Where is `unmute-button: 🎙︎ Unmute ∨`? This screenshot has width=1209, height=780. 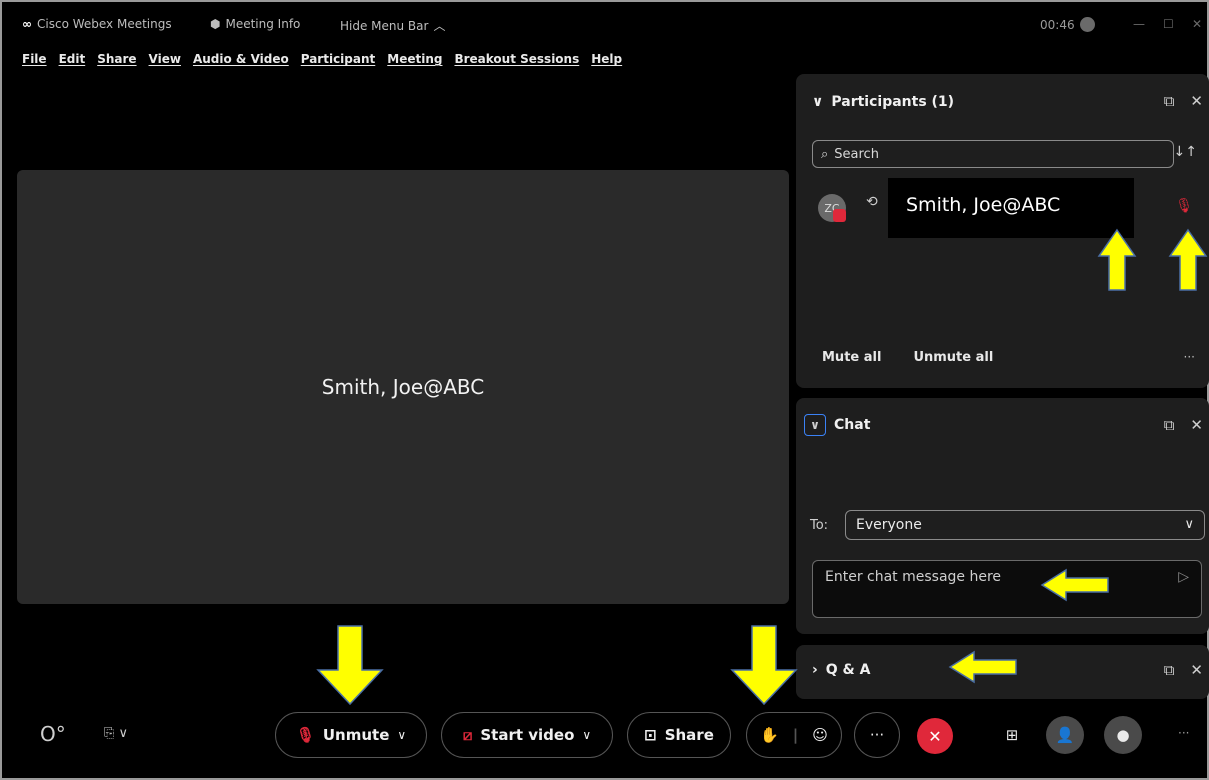 unmute-button: 🎙︎ Unmute ∨ is located at coordinates (351, 735).